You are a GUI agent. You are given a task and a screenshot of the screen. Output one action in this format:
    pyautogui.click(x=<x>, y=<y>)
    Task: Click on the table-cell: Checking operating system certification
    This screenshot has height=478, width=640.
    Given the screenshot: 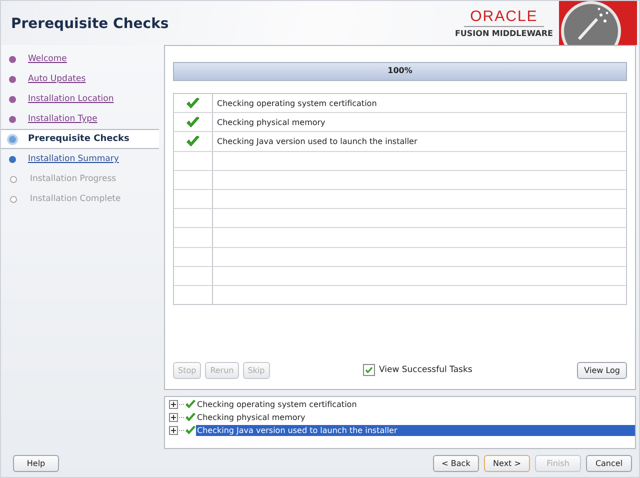 What is the action you would take?
    pyautogui.click(x=297, y=103)
    